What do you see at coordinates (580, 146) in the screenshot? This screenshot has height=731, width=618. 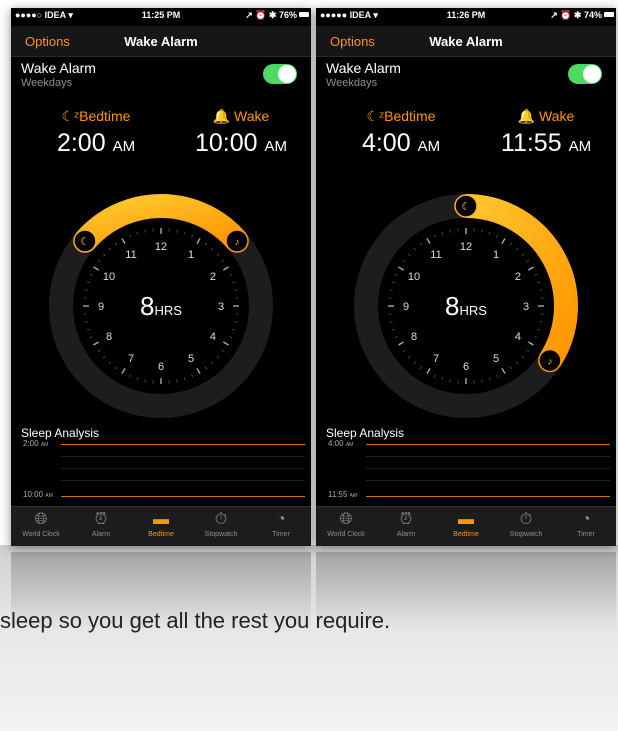 I see `wake-ampm: AM` at bounding box center [580, 146].